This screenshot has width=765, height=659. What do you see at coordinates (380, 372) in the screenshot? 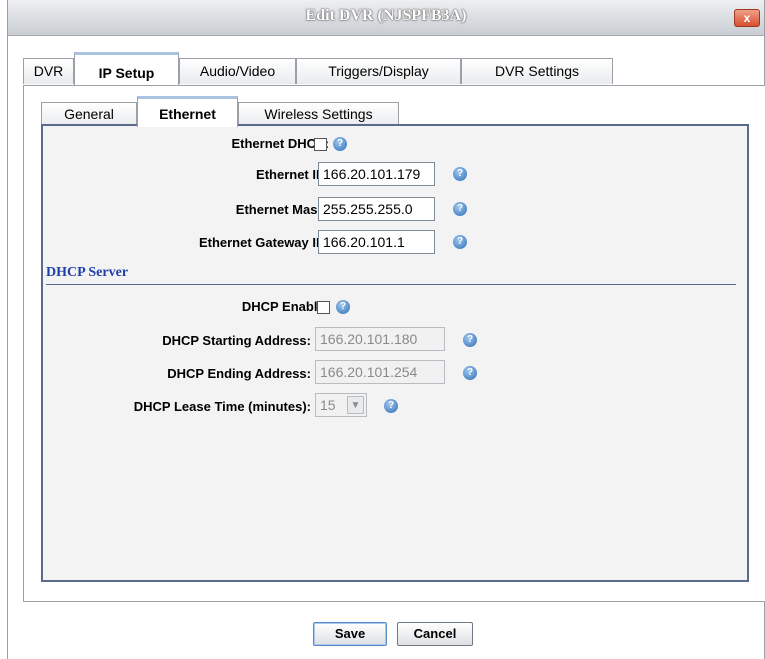
I see `dhcp-end-field: 166.20.101.254` at bounding box center [380, 372].